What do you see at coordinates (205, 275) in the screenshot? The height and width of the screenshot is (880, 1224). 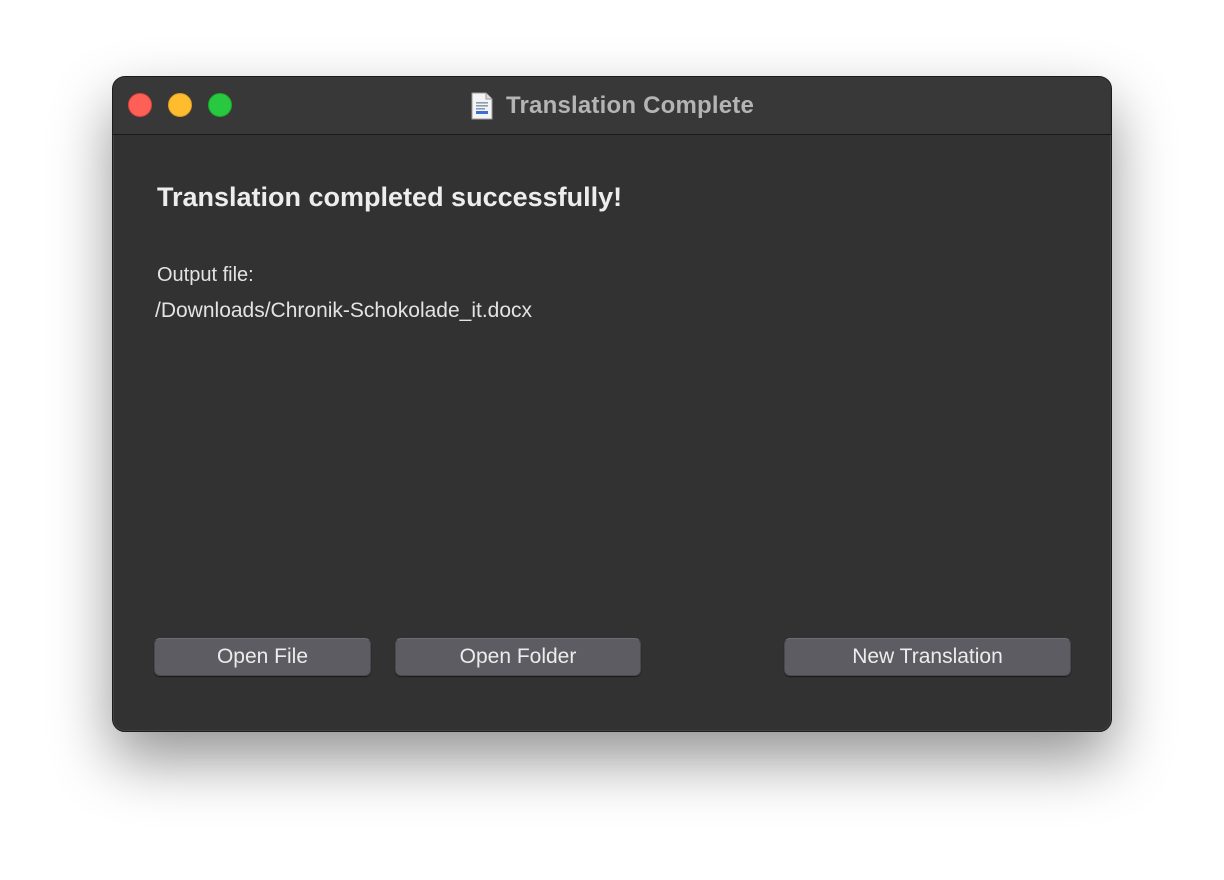 I see `output-file-label: Output file:` at bounding box center [205, 275].